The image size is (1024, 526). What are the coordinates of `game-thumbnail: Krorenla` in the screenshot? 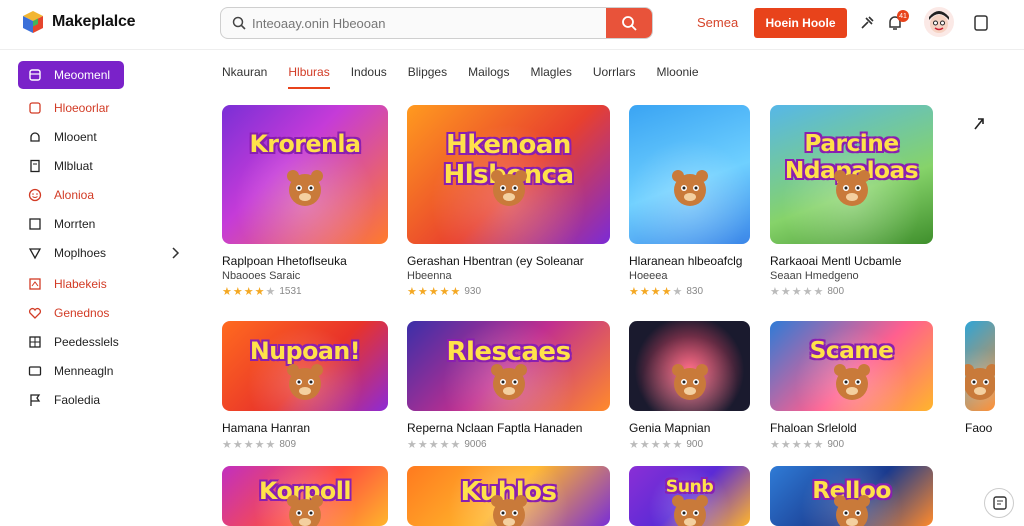 It's located at (305, 174).